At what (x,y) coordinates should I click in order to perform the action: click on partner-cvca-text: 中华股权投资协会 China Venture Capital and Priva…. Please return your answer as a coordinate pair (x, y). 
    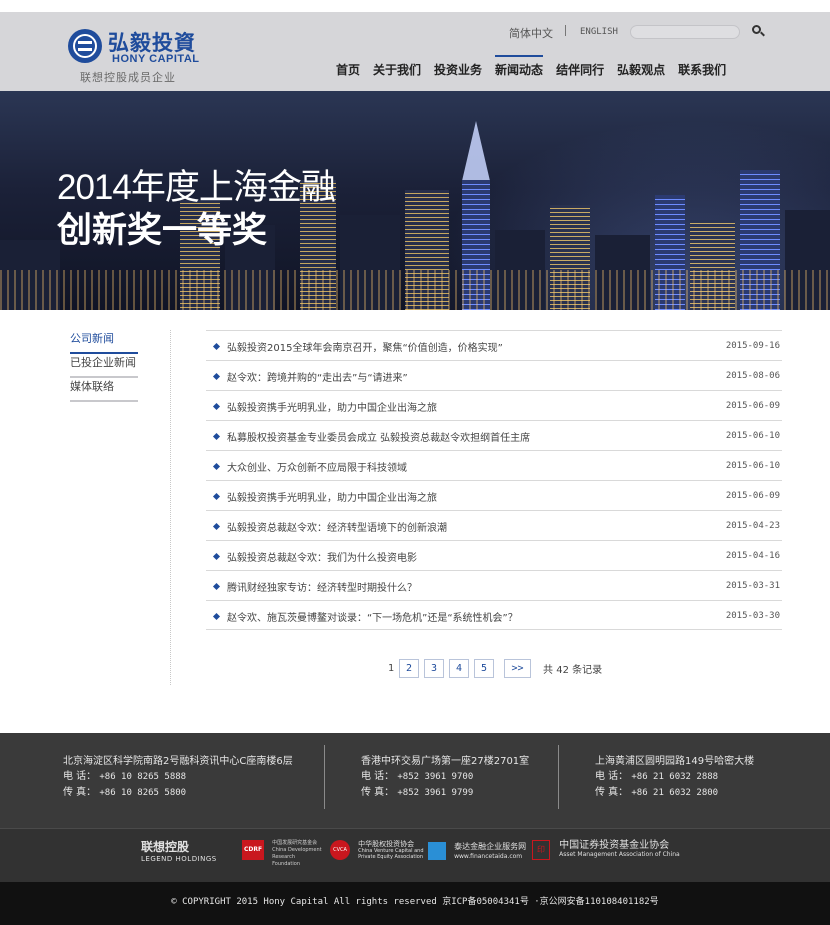
    Looking at the image, I should click on (393, 850).